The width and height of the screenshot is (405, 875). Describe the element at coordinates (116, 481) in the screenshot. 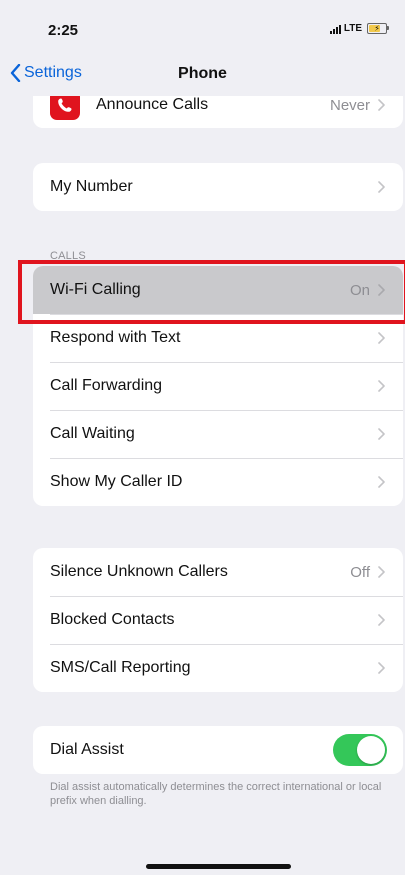

I see `show-caller-id-label: Show My Caller ID` at that location.